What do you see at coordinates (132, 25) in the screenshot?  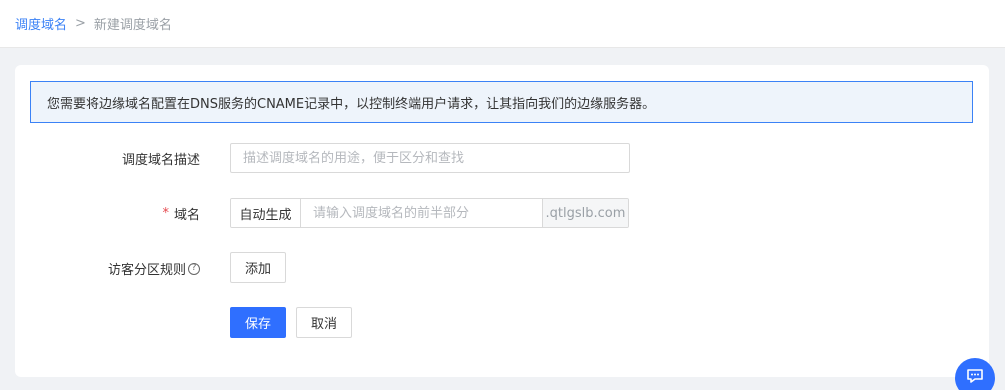 I see `breadcrumb-current: 新建调度域名` at bounding box center [132, 25].